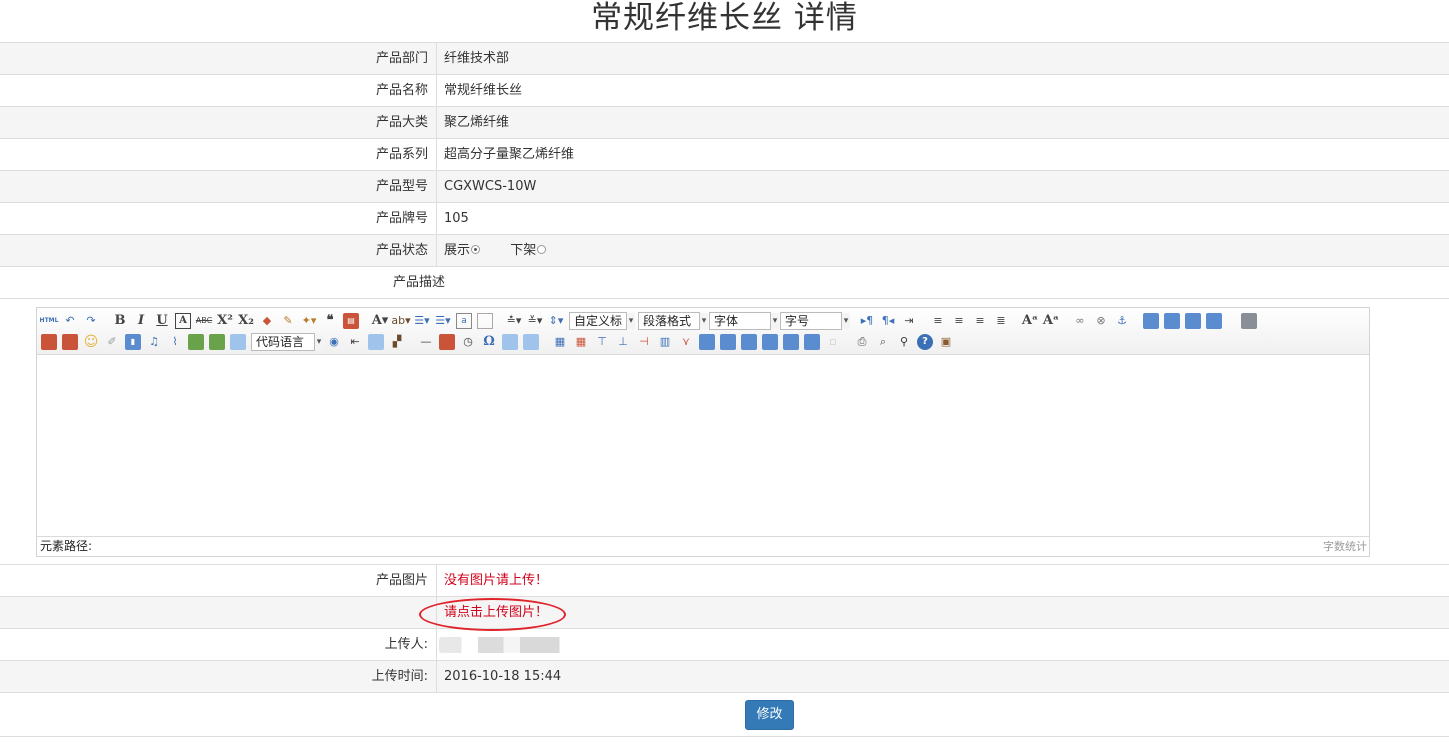  I want to click on formatmatch-icon: ✎, so click(288, 321).